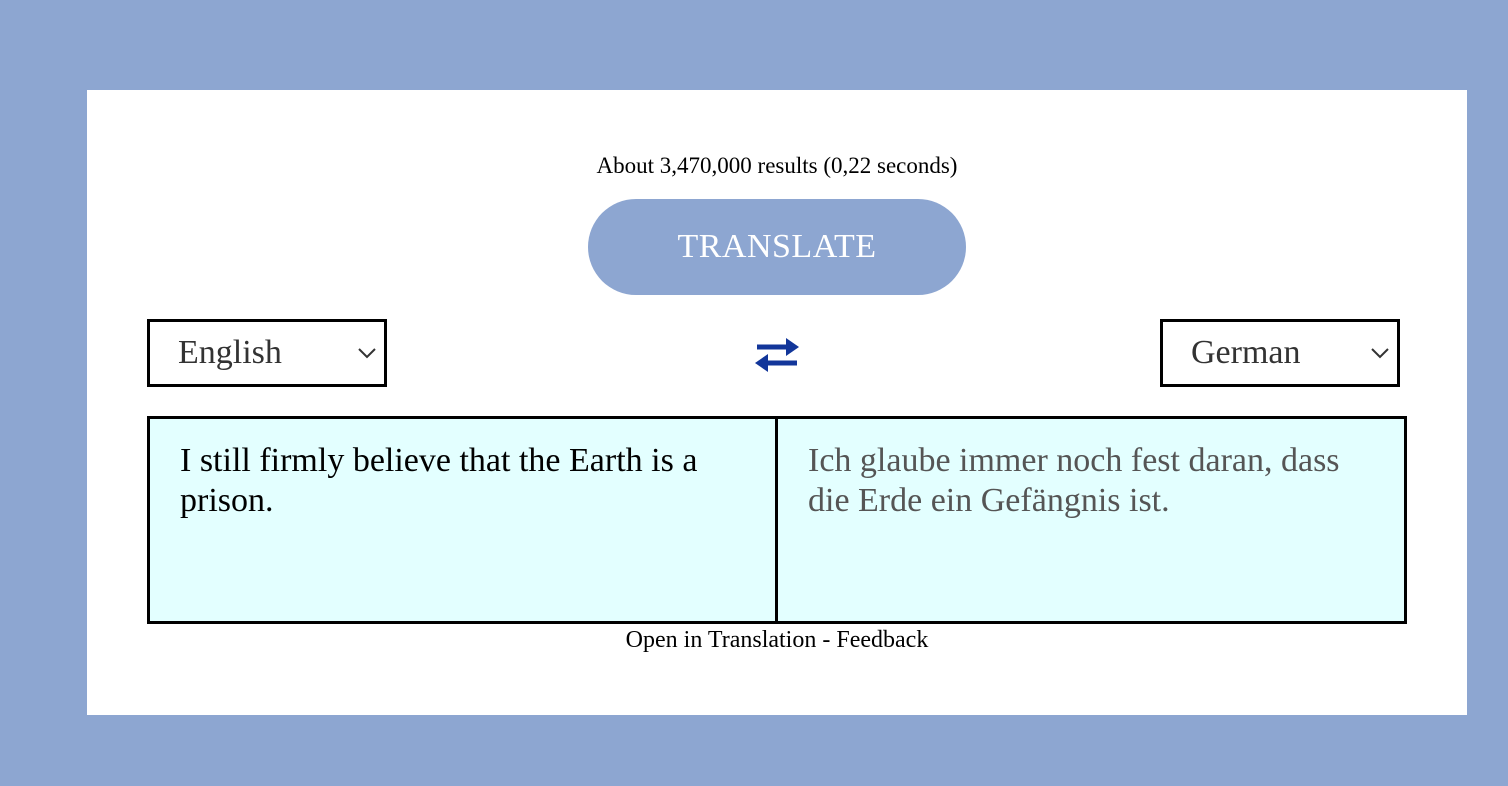 This screenshot has height=786, width=1508. I want to click on target-language-value: German, so click(1246, 352).